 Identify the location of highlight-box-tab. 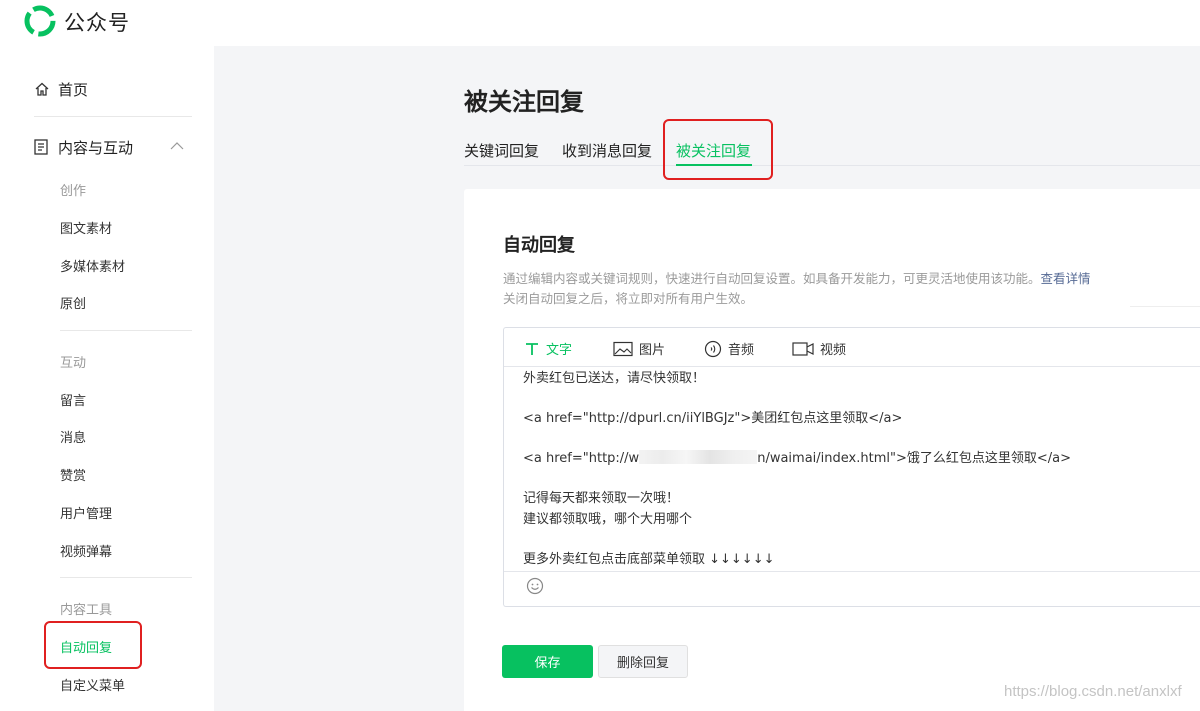
(718, 149).